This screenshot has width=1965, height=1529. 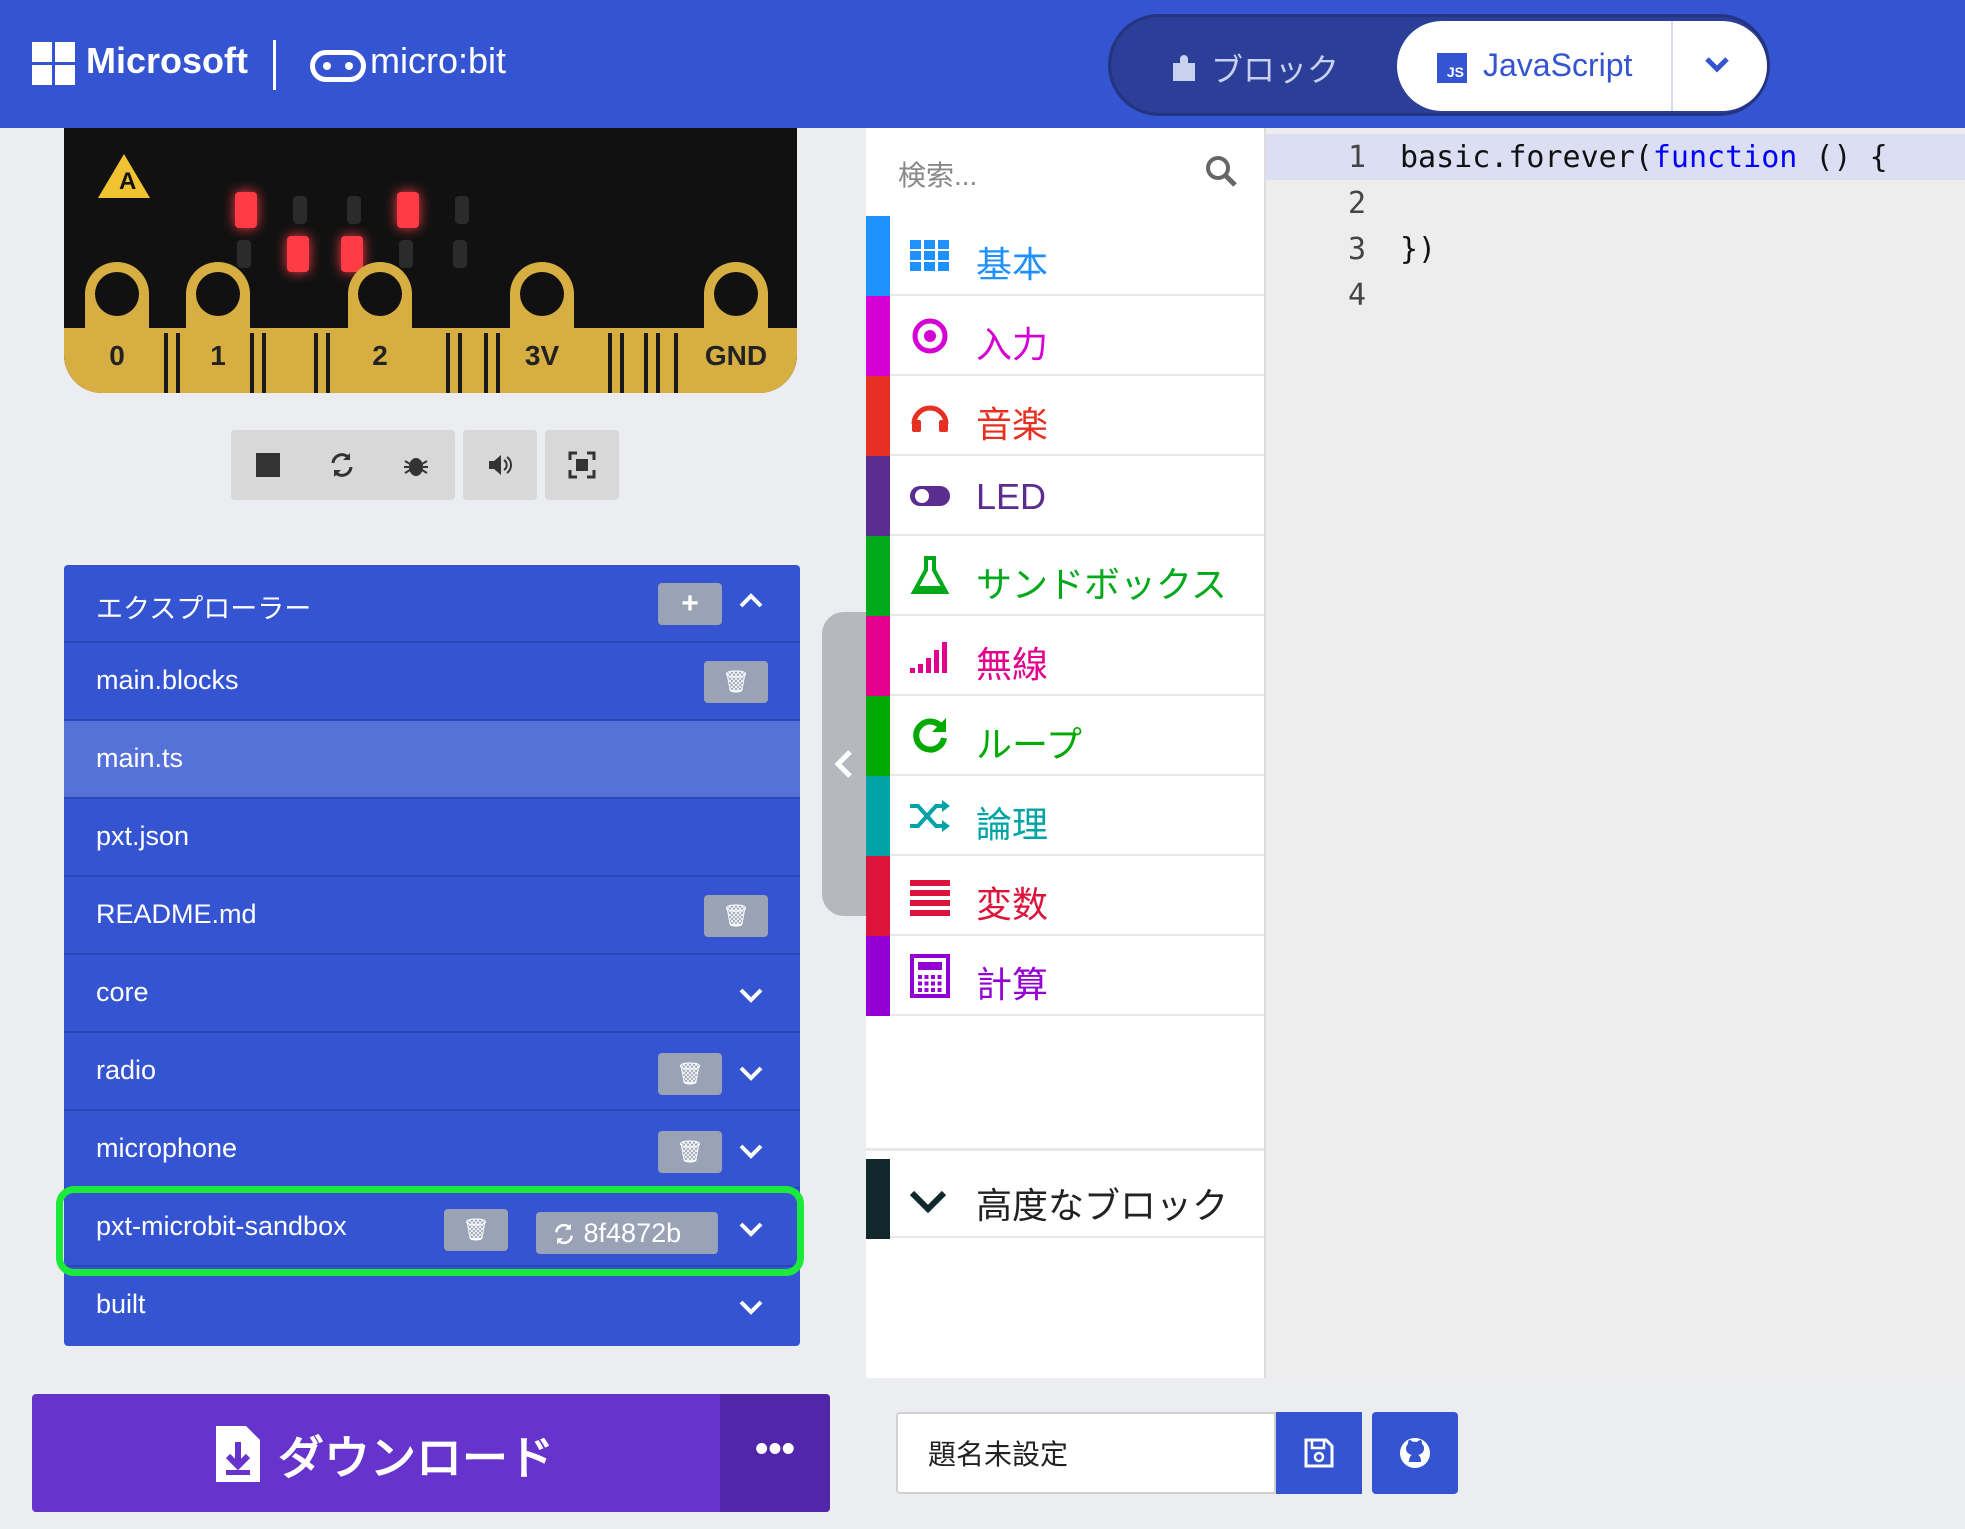 What do you see at coordinates (1065, 416) in the screenshot?
I see `toolbox-category: 音楽` at bounding box center [1065, 416].